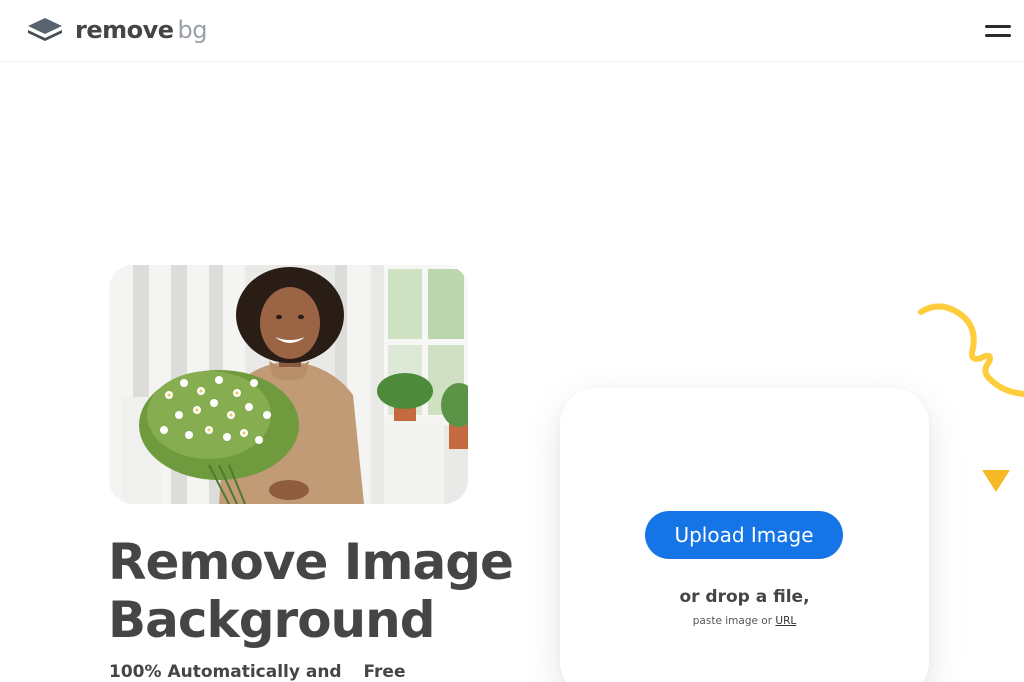  I want to click on paste-hint: paste image or URL, so click(744, 621).